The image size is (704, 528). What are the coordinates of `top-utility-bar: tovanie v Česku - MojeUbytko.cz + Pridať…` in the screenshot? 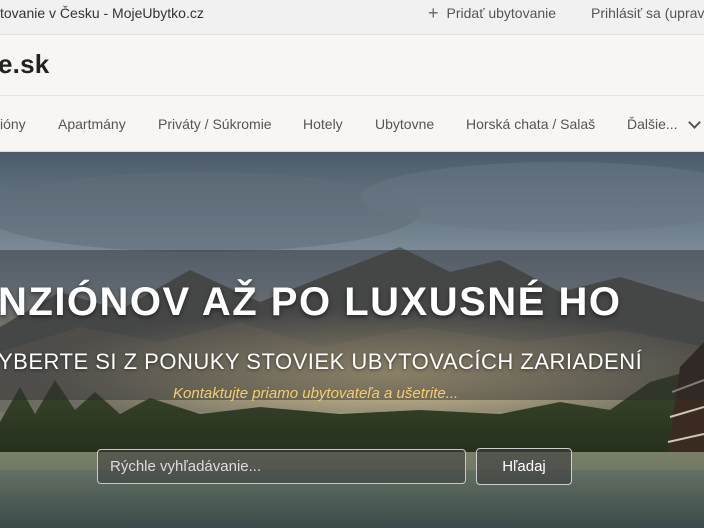 It's located at (352, 17).